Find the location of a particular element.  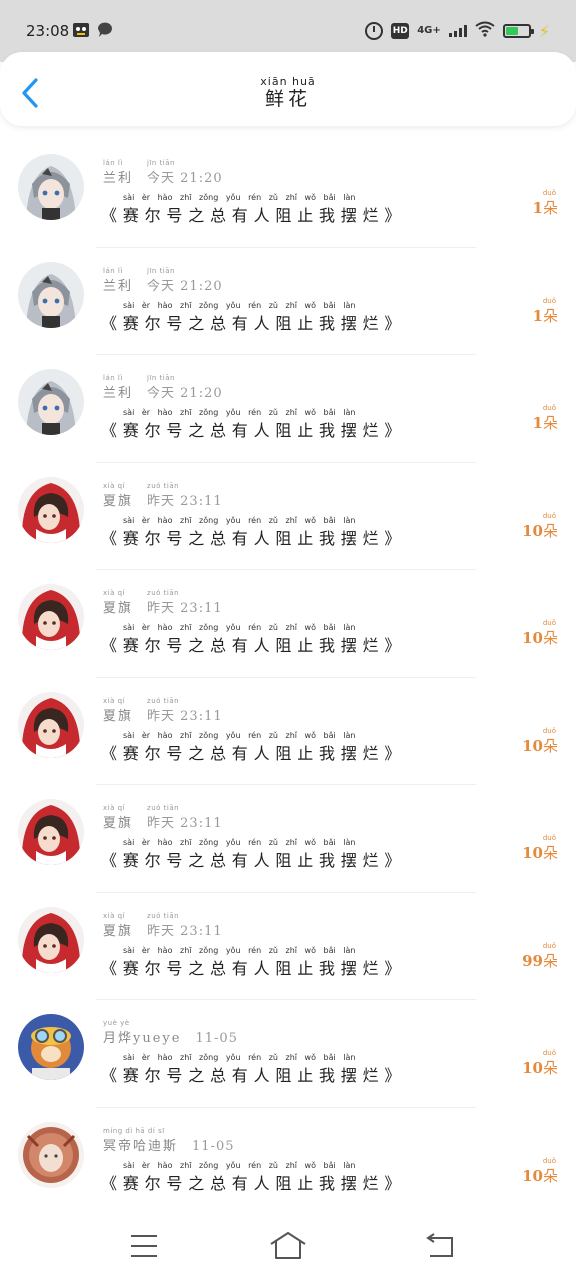

battery-icon is located at coordinates (518, 31).